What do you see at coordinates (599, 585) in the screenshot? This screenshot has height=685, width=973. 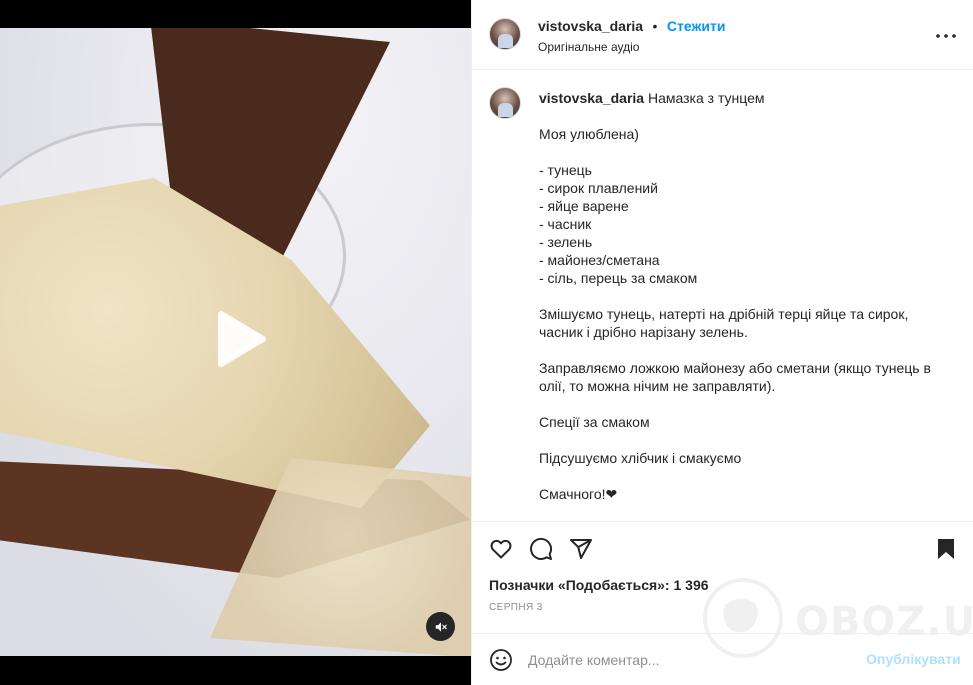 I see `likes-count: Позначки «Подобається»: 1 396` at bounding box center [599, 585].